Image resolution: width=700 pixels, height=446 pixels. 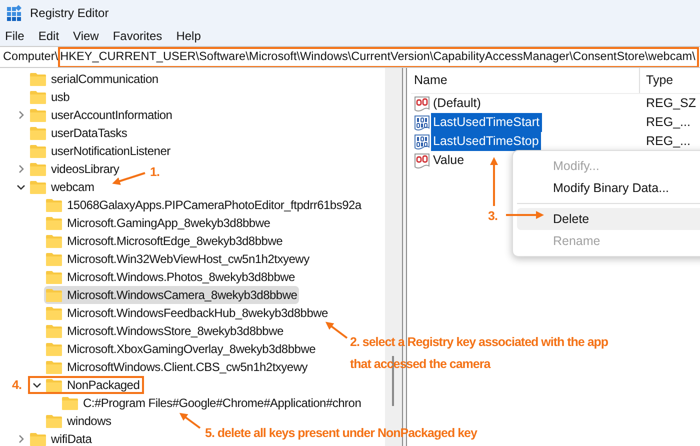 What do you see at coordinates (670, 103) in the screenshot?
I see `value-type: REG_SZ` at bounding box center [670, 103].